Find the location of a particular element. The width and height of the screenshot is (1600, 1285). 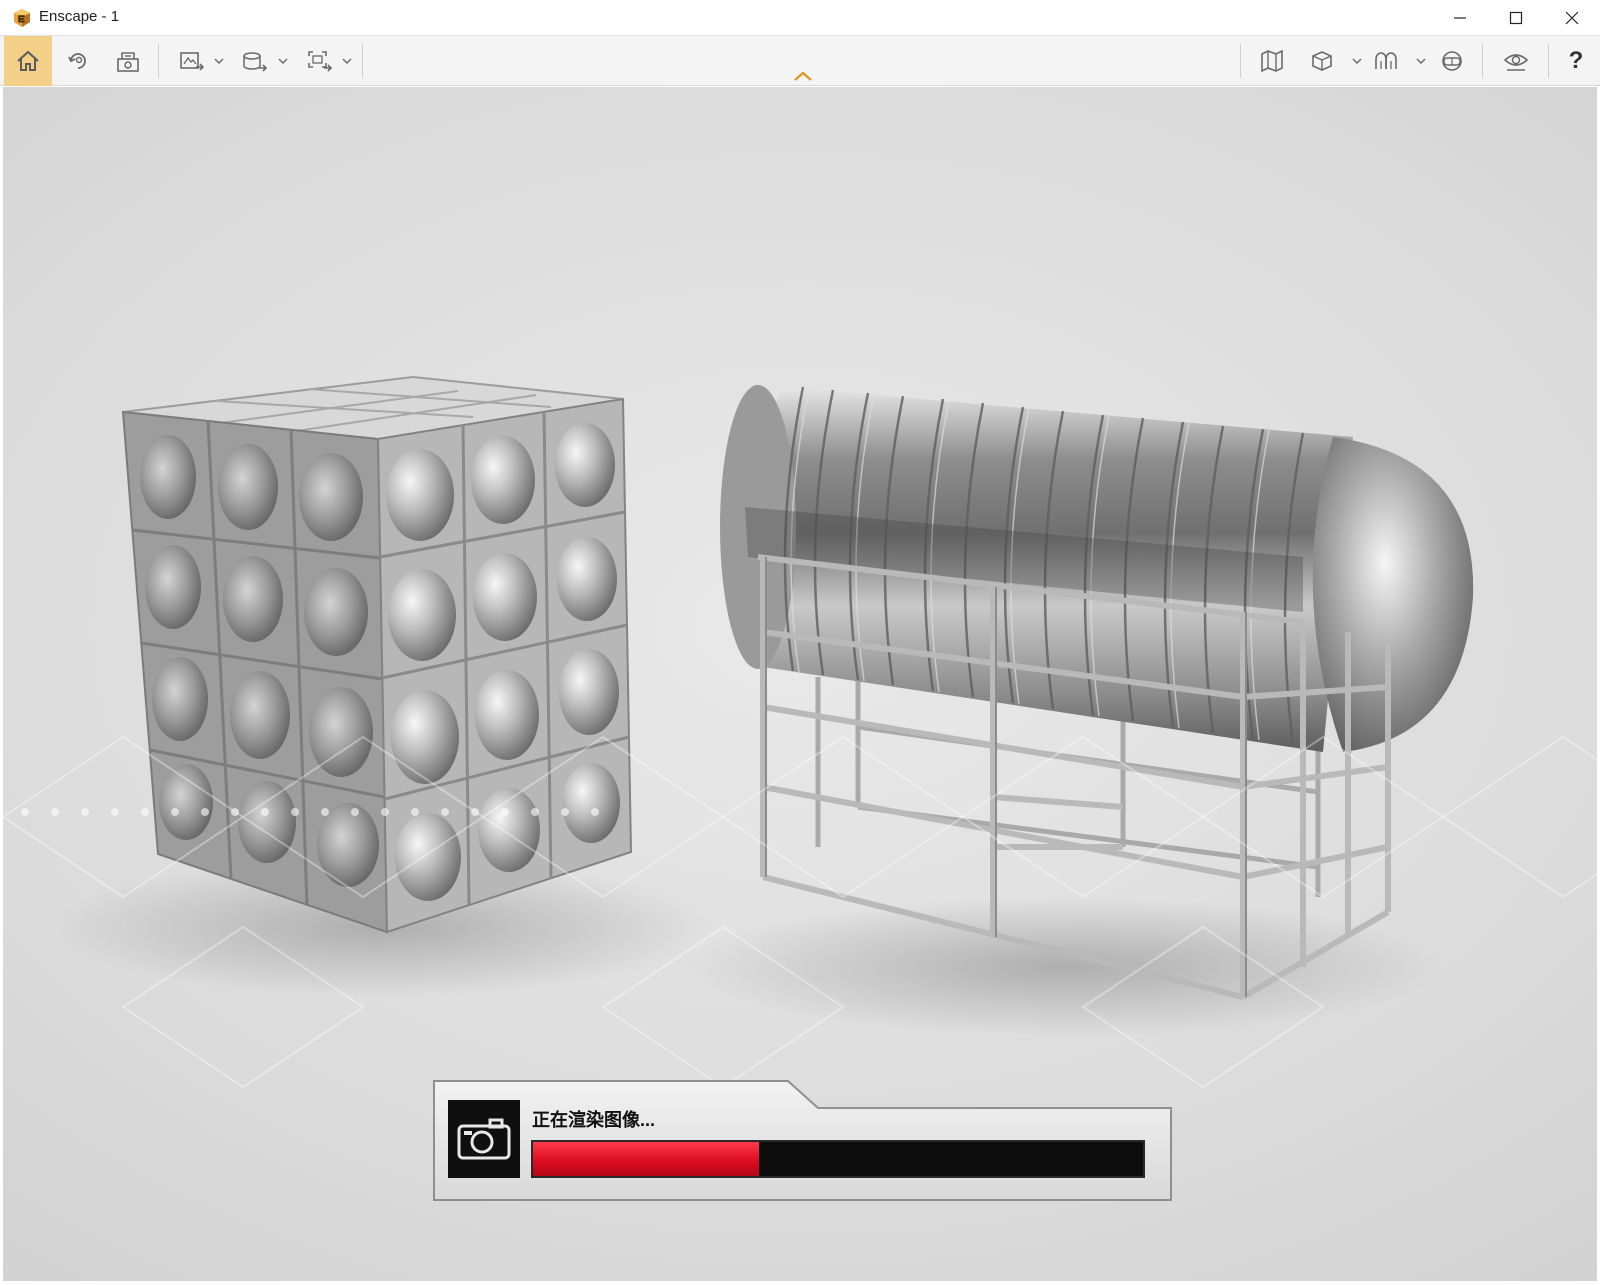

panel-tank is located at coordinates (377, 654).